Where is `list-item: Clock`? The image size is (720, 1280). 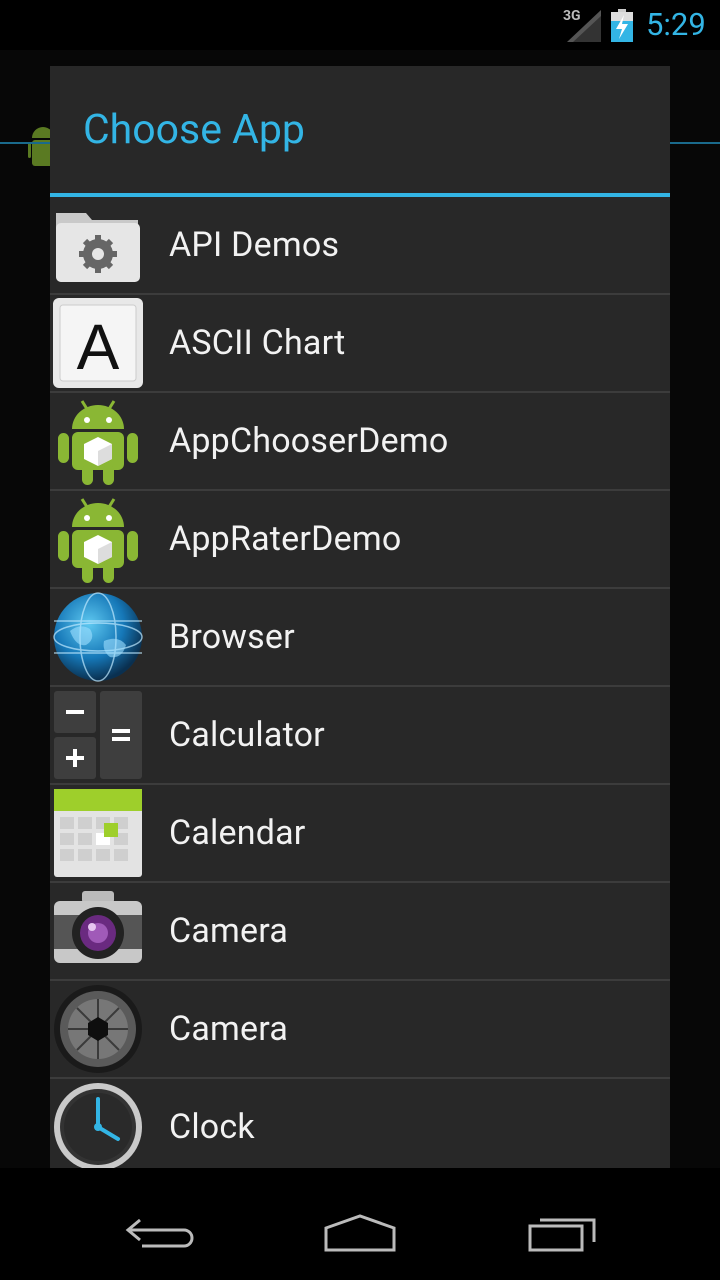
list-item: Clock is located at coordinates (360, 1123).